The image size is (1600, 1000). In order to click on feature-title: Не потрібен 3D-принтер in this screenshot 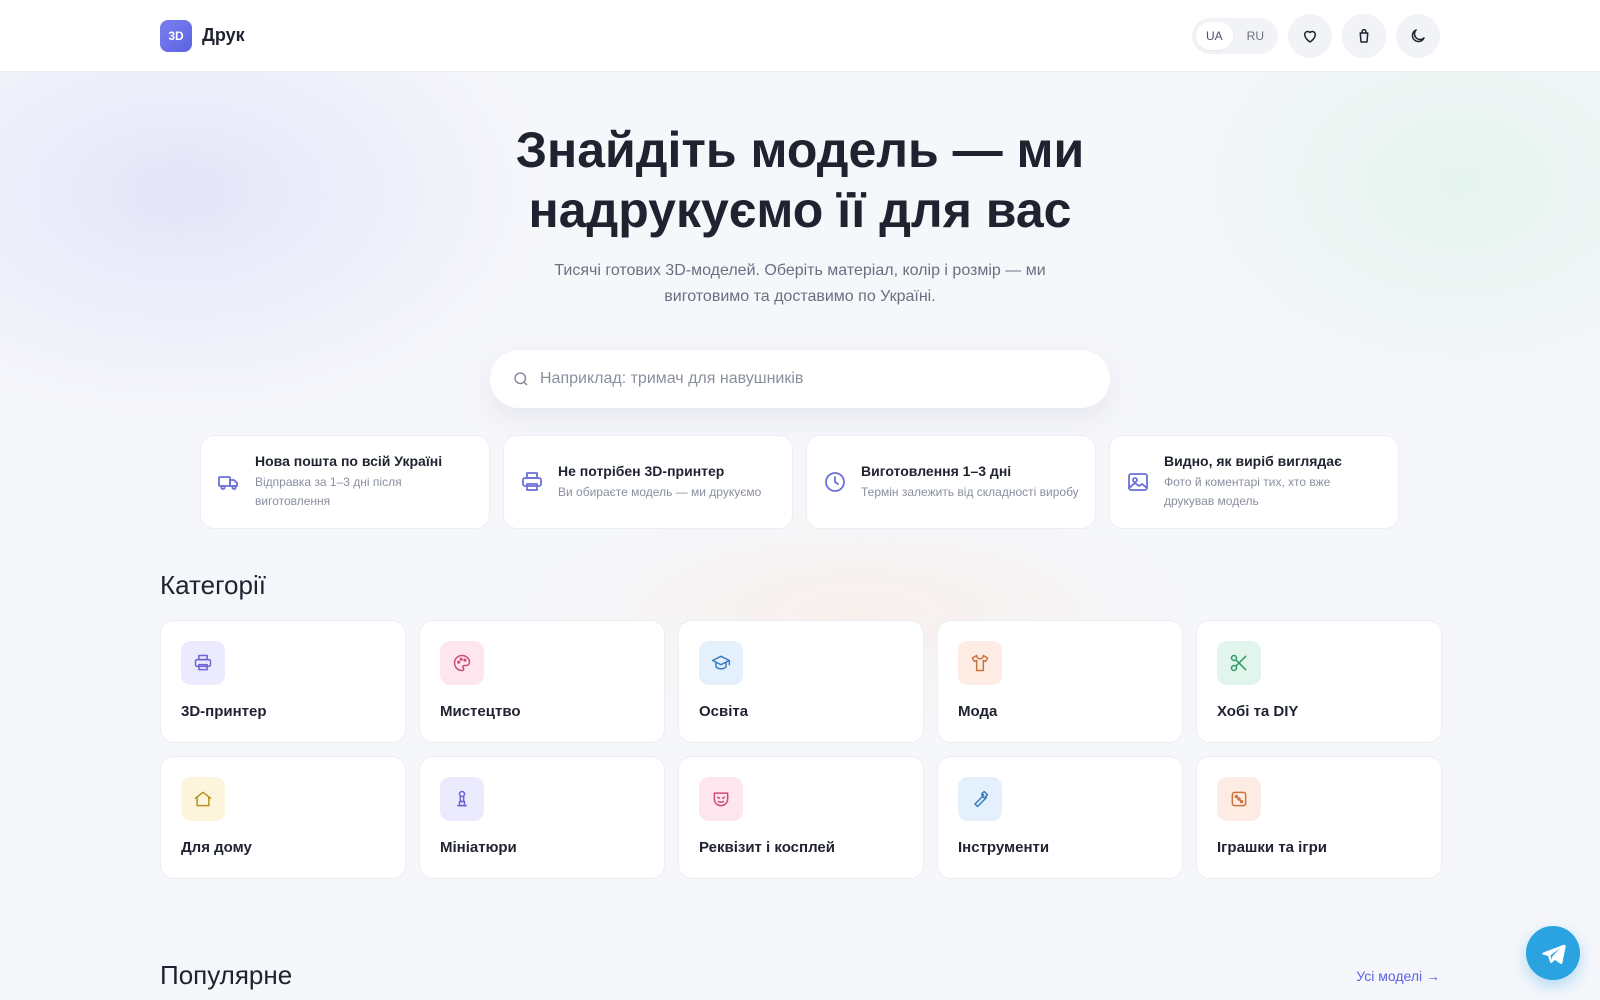, I will do `click(641, 470)`.